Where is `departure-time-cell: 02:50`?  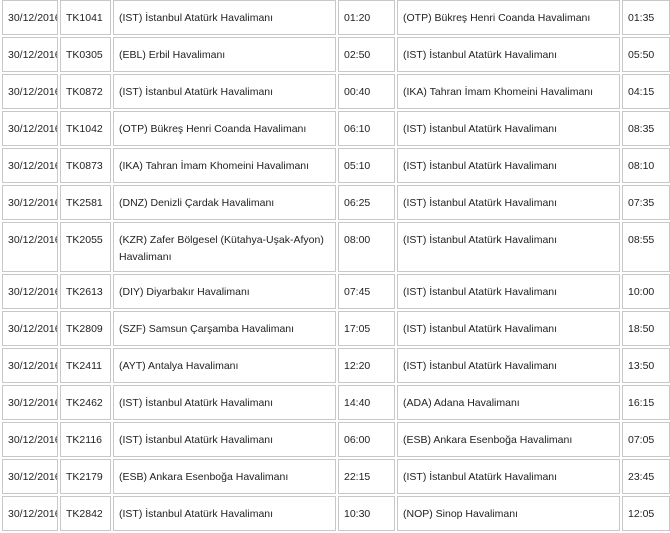
departure-time-cell: 02:50 is located at coordinates (366, 54).